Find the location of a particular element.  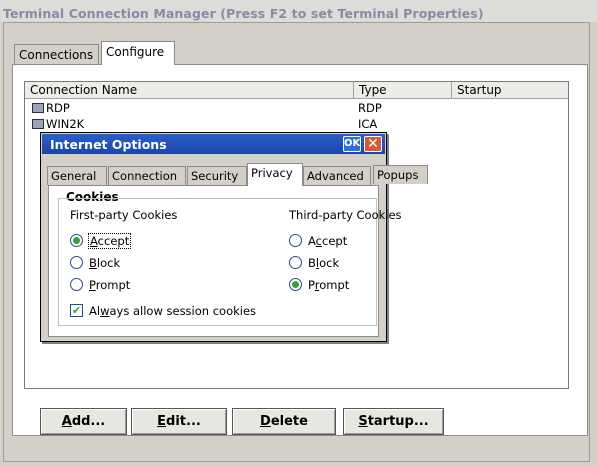

tab-connection-label: Connection is located at coordinates (145, 176).